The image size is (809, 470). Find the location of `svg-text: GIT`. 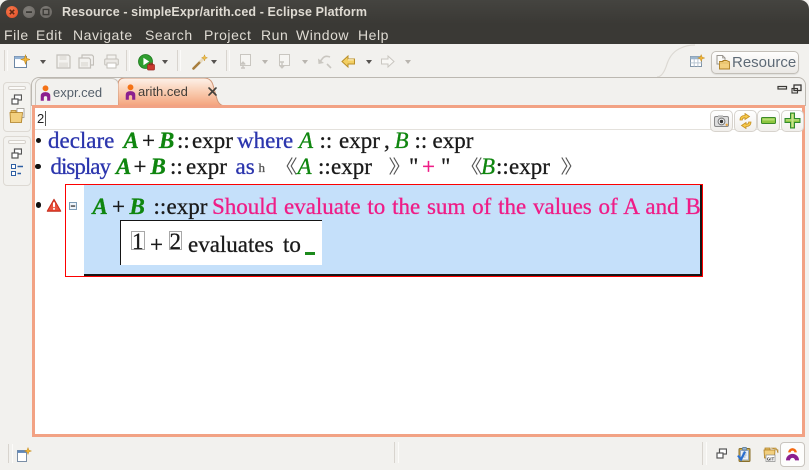

svg-text: GIT is located at coordinates (771, 459).